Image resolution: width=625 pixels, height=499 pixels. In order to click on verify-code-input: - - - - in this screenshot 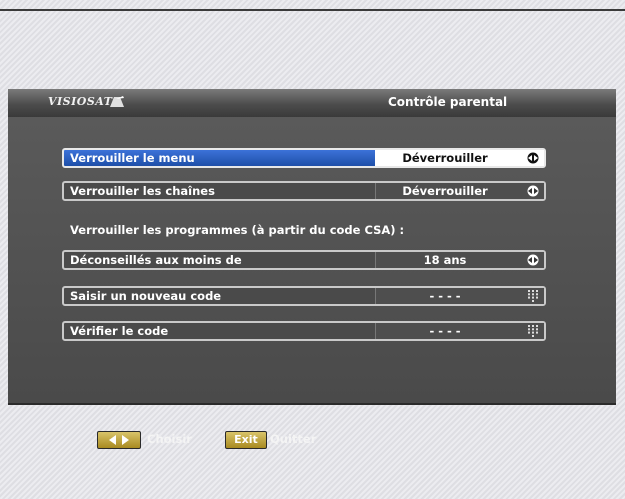, I will do `click(459, 331)`.